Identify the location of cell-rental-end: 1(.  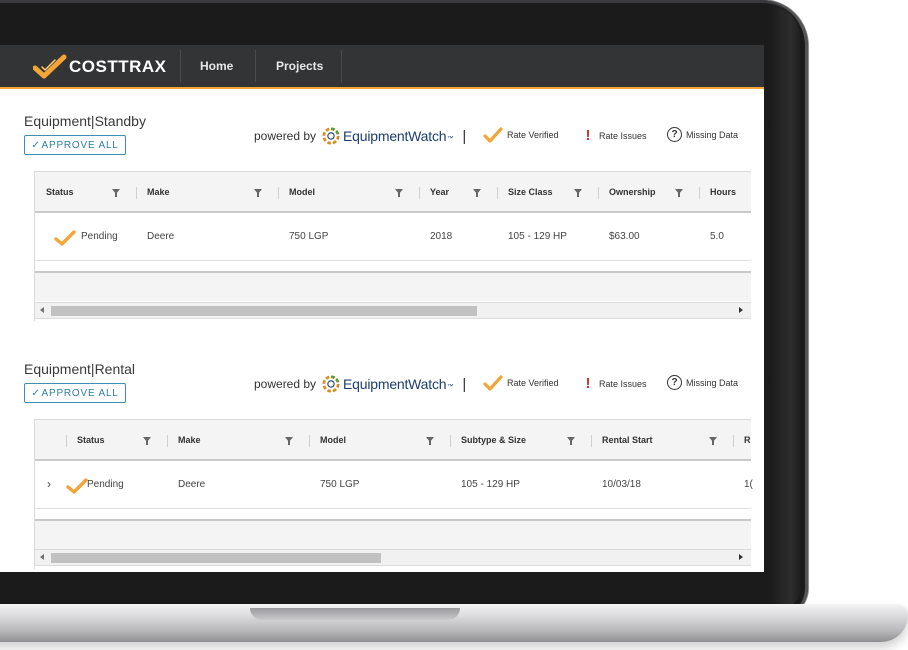
(748, 484).